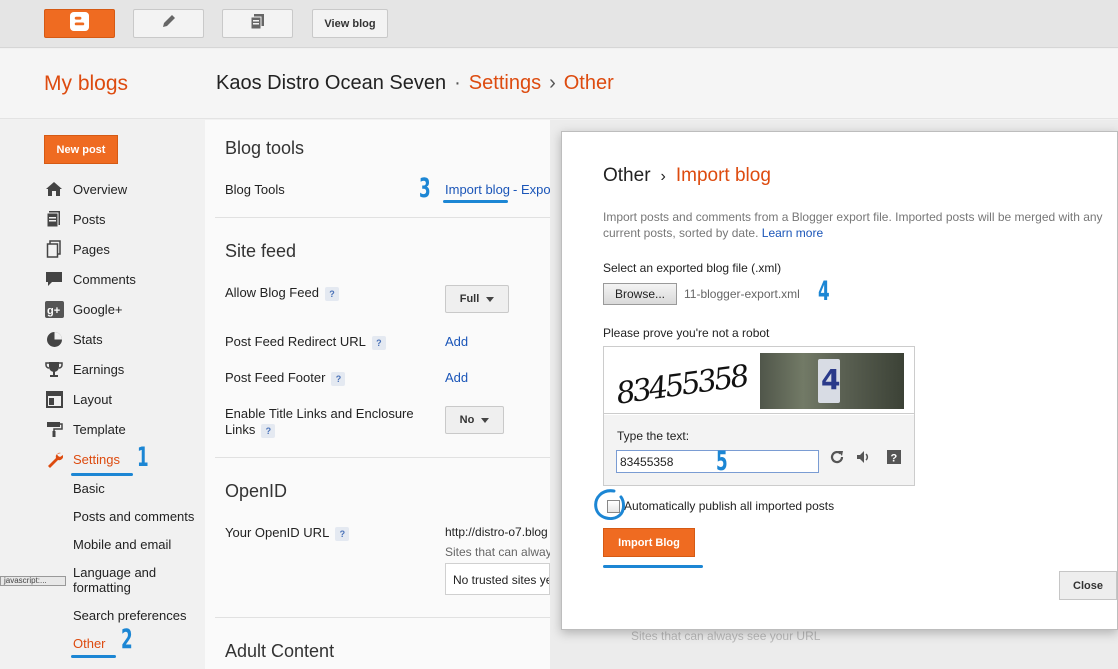 The image size is (1118, 669). Describe the element at coordinates (515, 189) in the screenshot. I see `blog-tools-dash: -` at that location.